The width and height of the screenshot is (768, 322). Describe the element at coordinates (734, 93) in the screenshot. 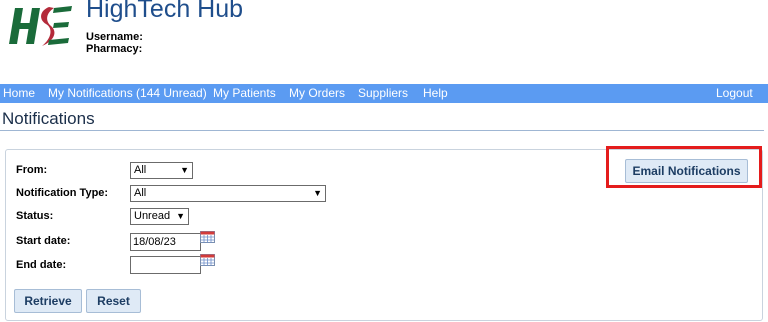

I see `nav-logout: Logout` at that location.